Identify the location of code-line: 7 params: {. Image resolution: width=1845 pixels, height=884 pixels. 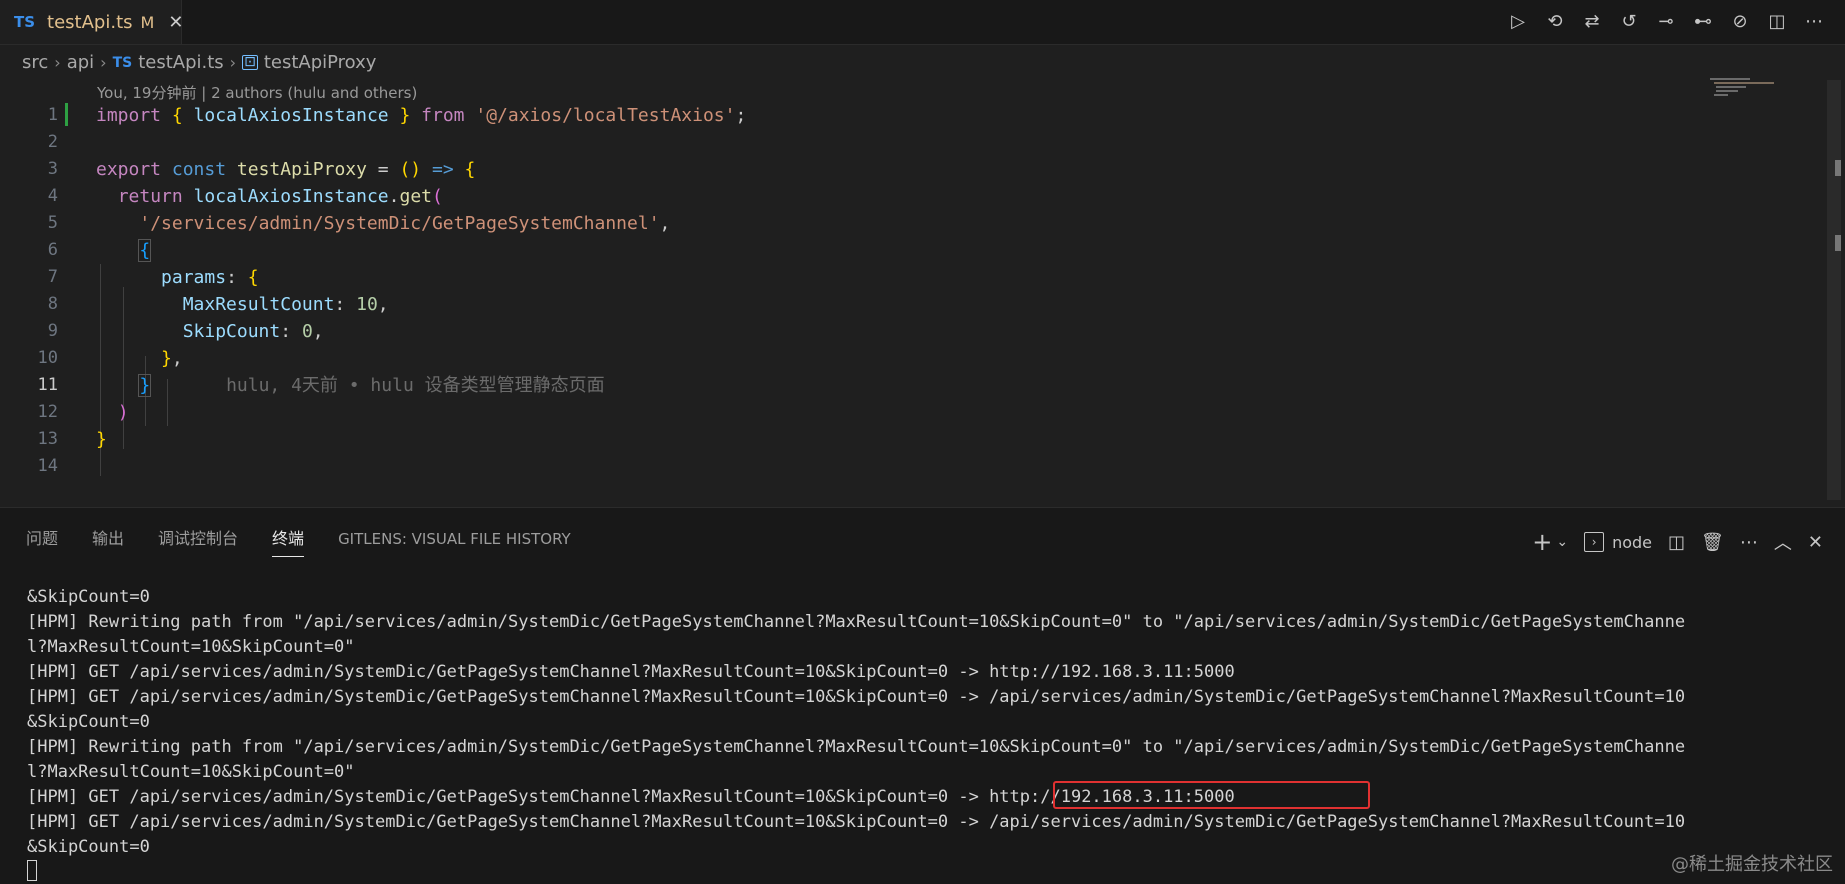
(855, 277).